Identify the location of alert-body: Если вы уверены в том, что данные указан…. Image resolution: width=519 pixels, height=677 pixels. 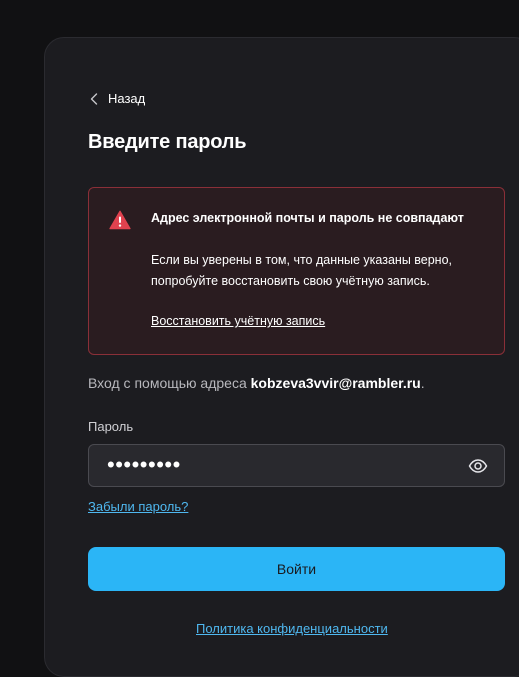
(302, 270).